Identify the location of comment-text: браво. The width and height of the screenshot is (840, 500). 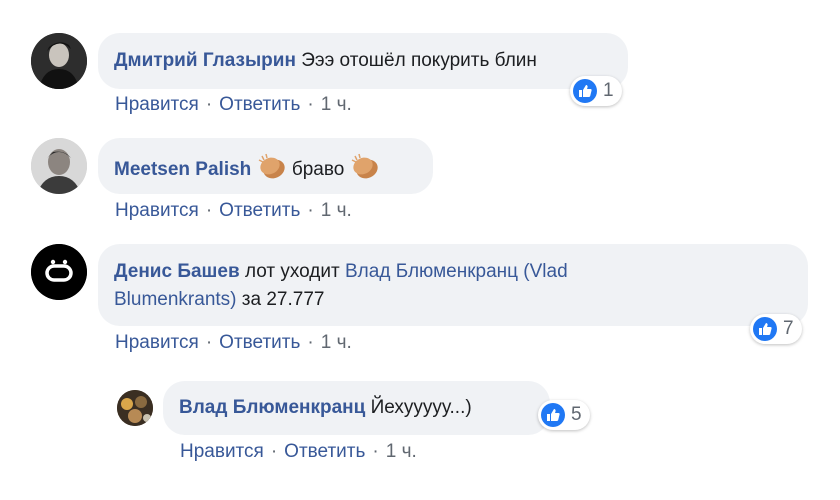
(318, 169).